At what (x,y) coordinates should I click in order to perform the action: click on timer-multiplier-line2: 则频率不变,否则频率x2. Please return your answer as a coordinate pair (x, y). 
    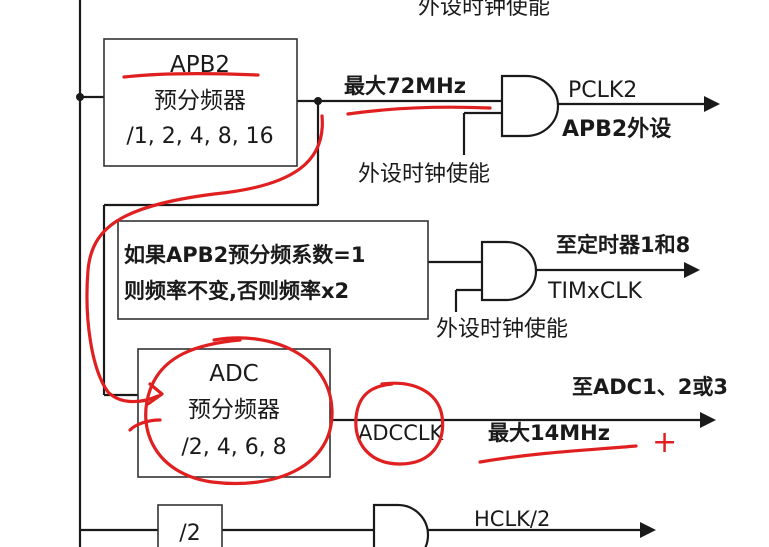
    Looking at the image, I should click on (236, 291).